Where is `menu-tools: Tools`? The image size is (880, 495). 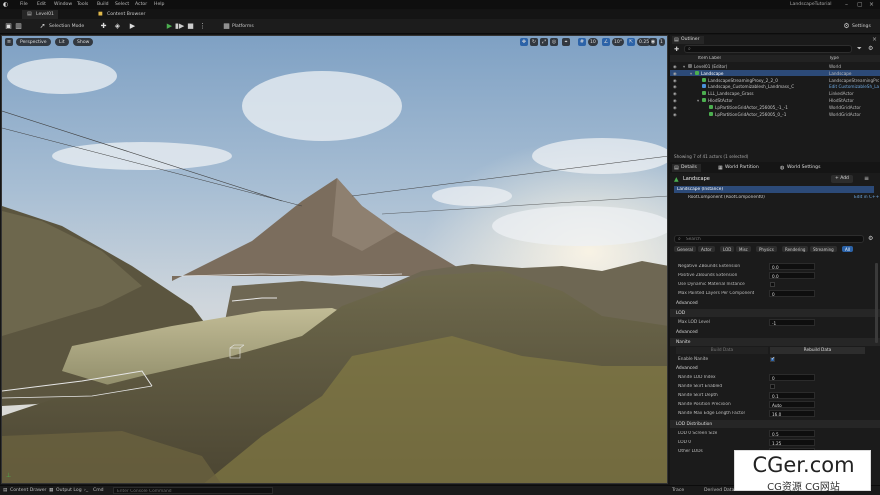
menu-tools: Tools is located at coordinates (82, 4).